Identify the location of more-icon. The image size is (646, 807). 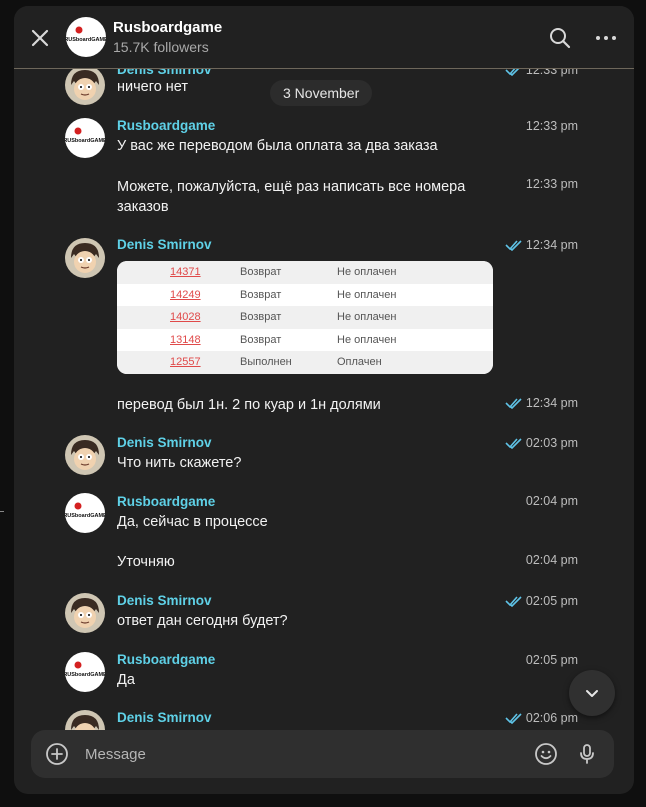
(606, 38).